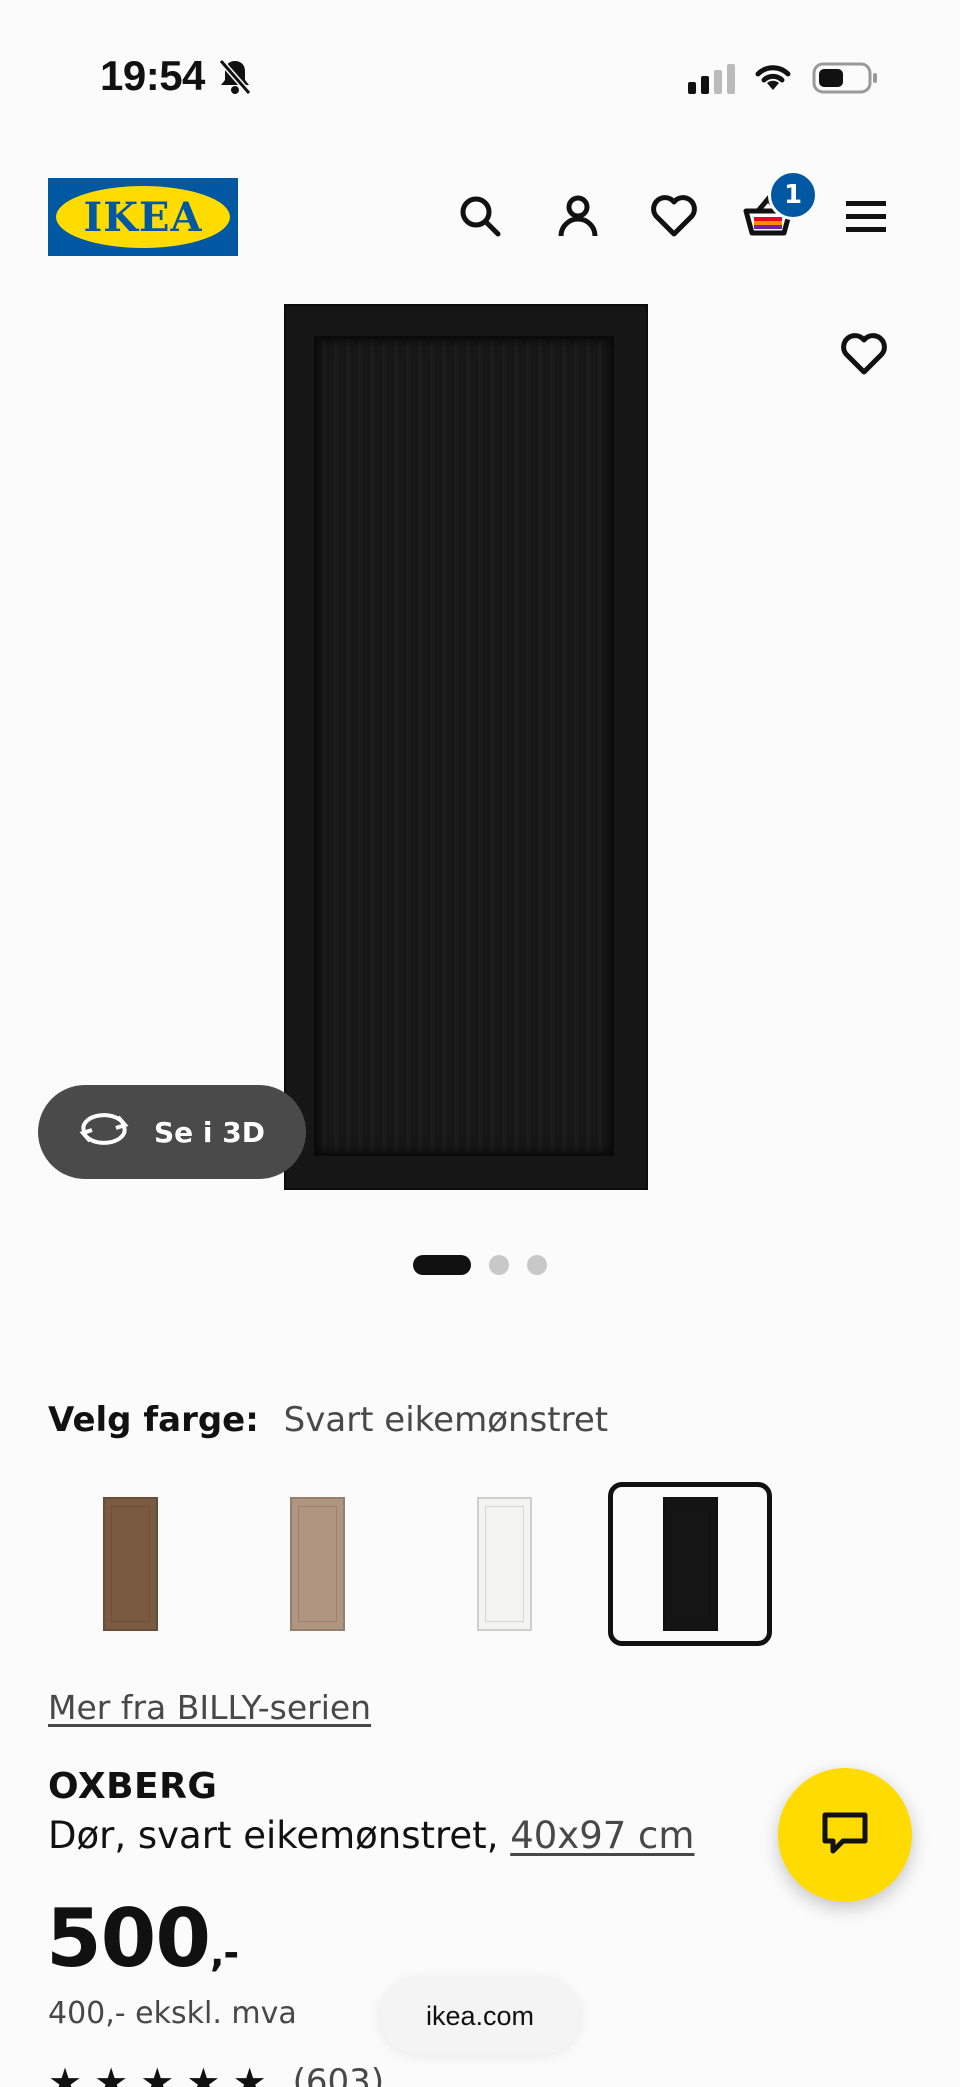 This screenshot has width=960, height=2087. I want to click on status-bar: 19:54, so click(480, 70).